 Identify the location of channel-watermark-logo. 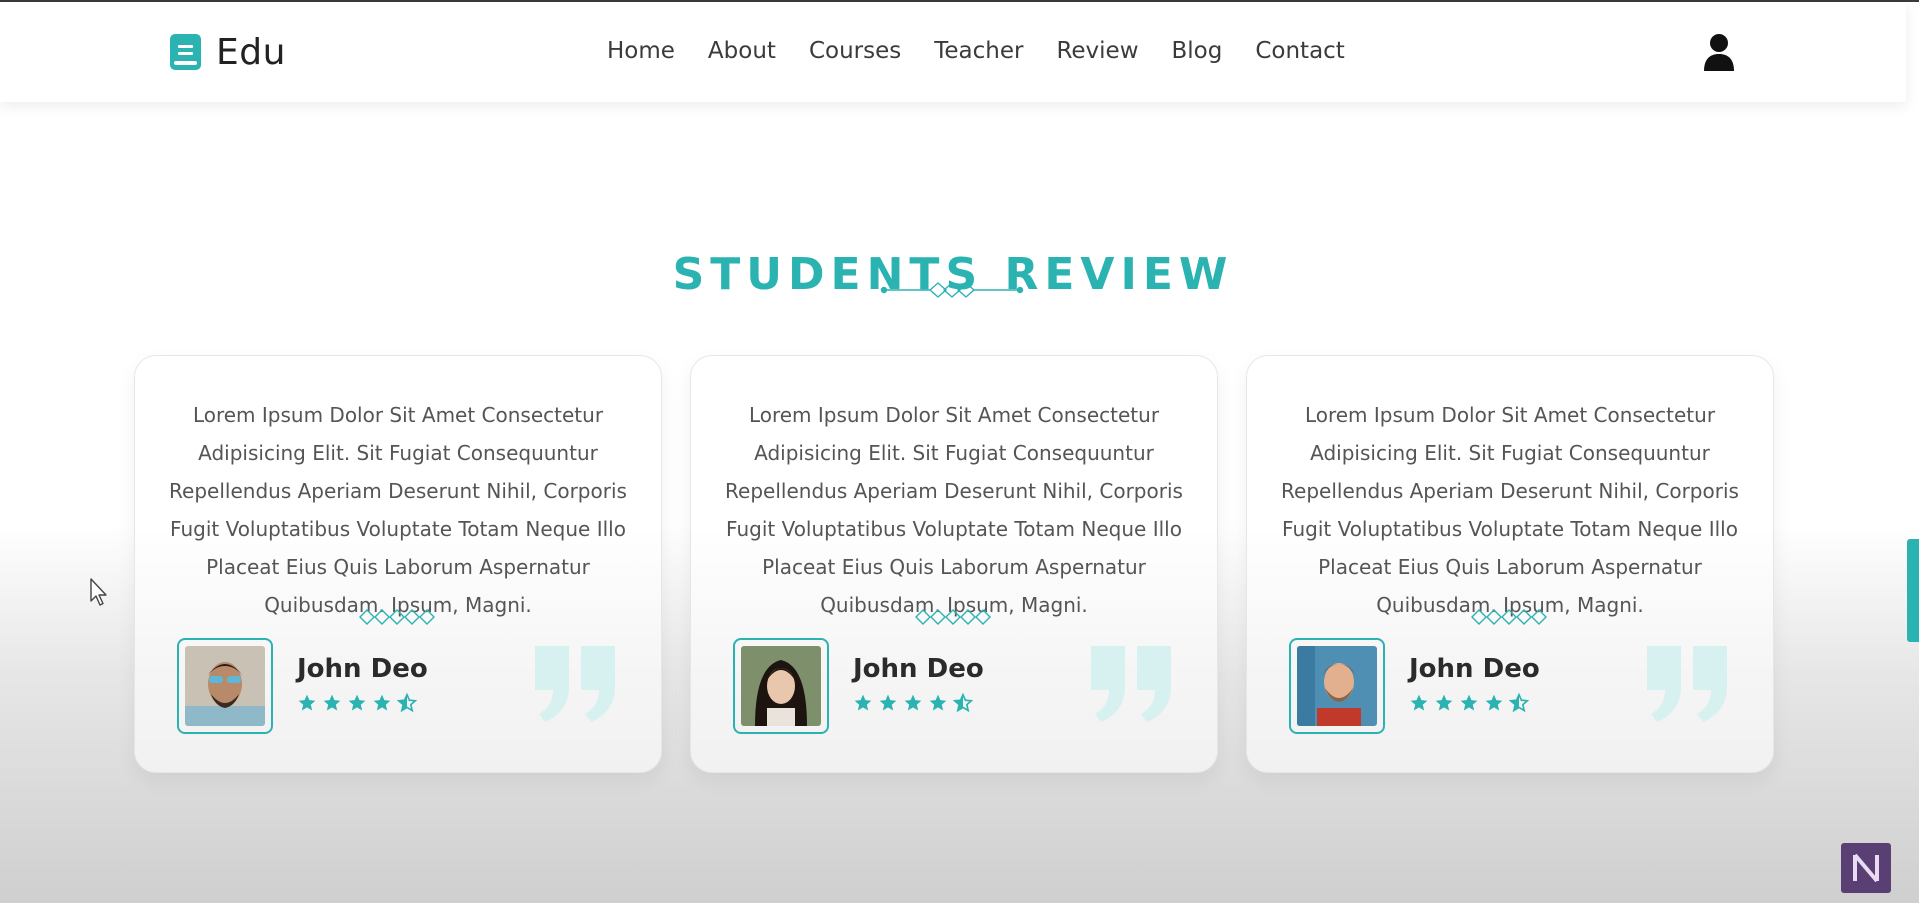
(1866, 868).